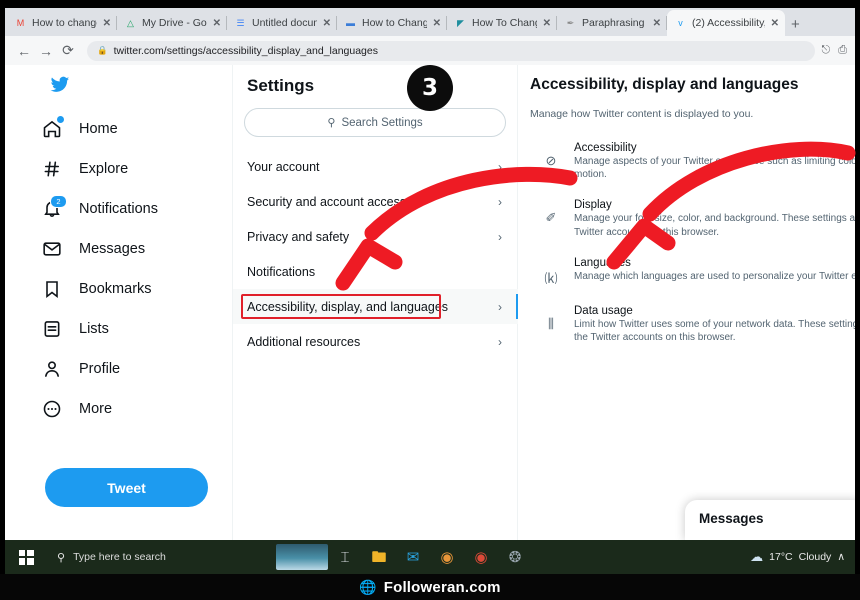  Describe the element at coordinates (98, 289) in the screenshot. I see `sidebar-item-bookmarks: Bookmarks` at that location.